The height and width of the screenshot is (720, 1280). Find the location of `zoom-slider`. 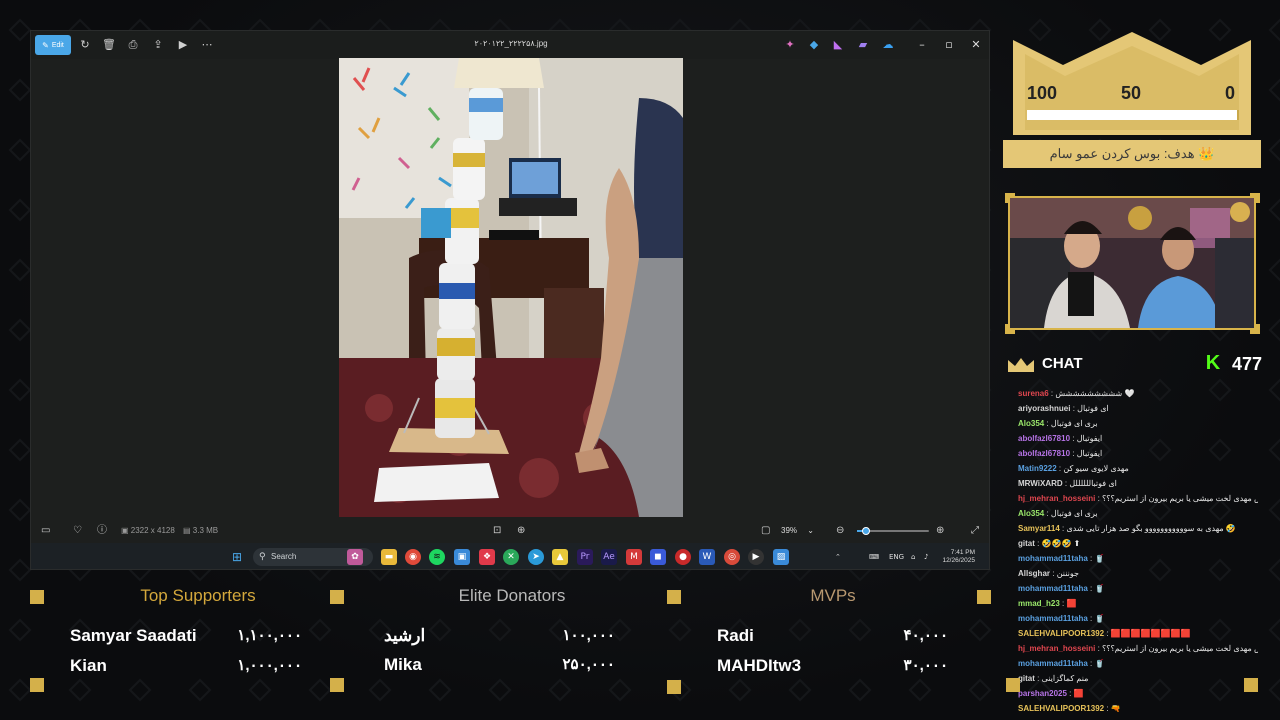

zoom-slider is located at coordinates (893, 531).